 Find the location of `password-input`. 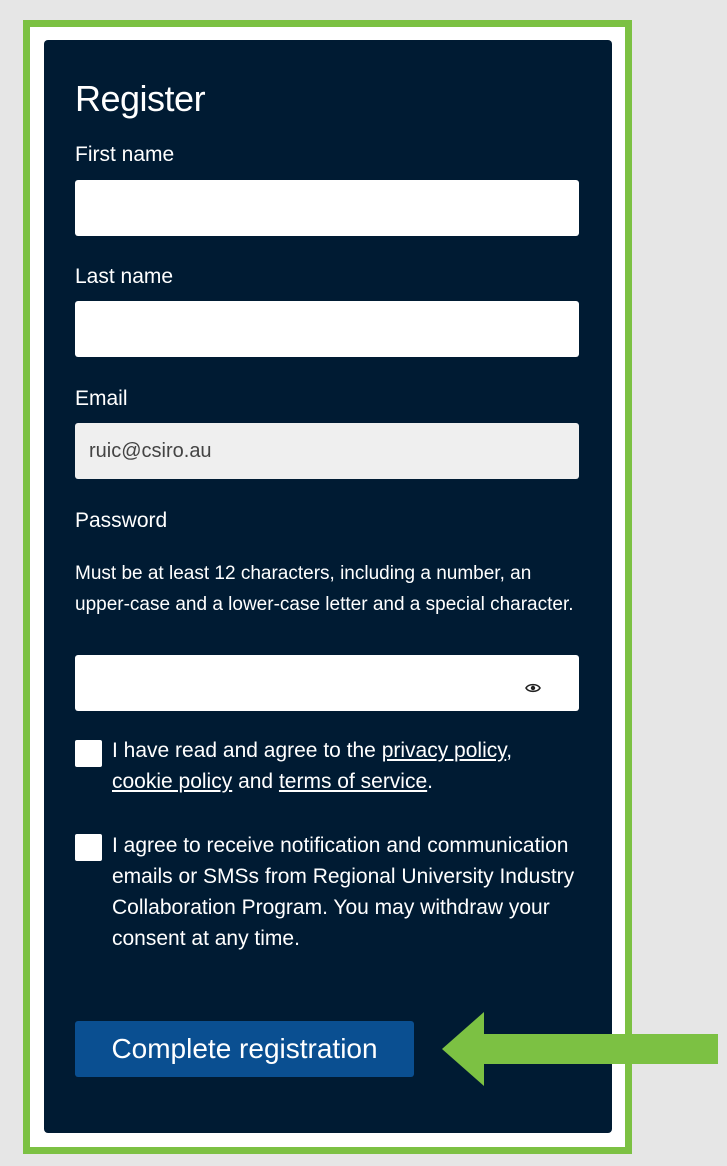

password-input is located at coordinates (327, 683).